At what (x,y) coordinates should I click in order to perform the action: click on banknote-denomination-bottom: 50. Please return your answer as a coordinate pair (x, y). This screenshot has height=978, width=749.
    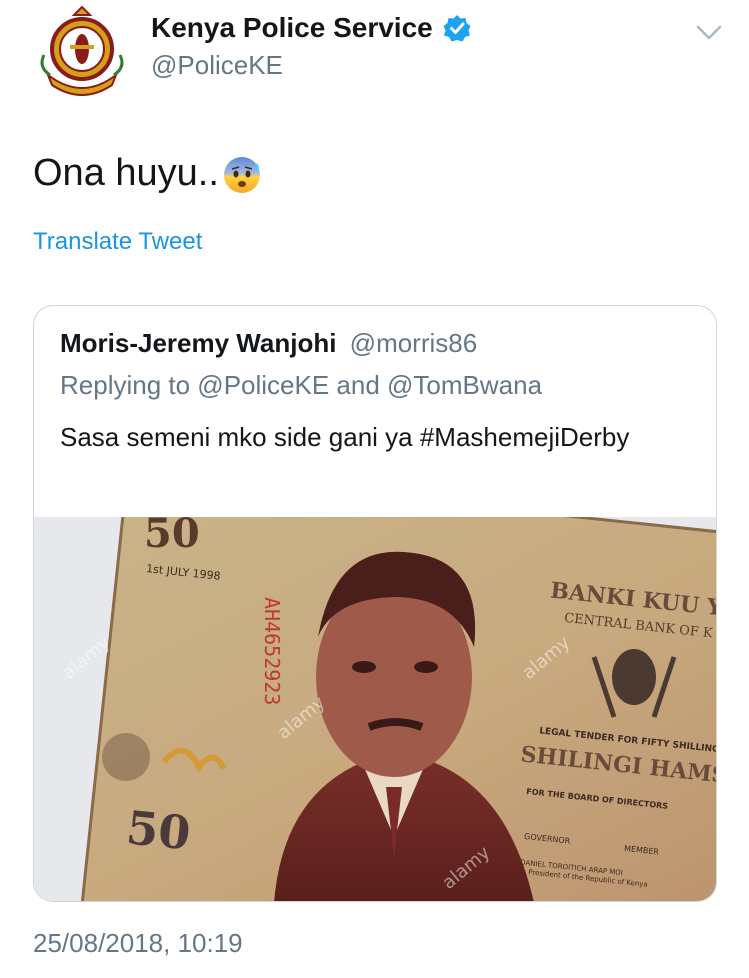
    Looking at the image, I should click on (158, 830).